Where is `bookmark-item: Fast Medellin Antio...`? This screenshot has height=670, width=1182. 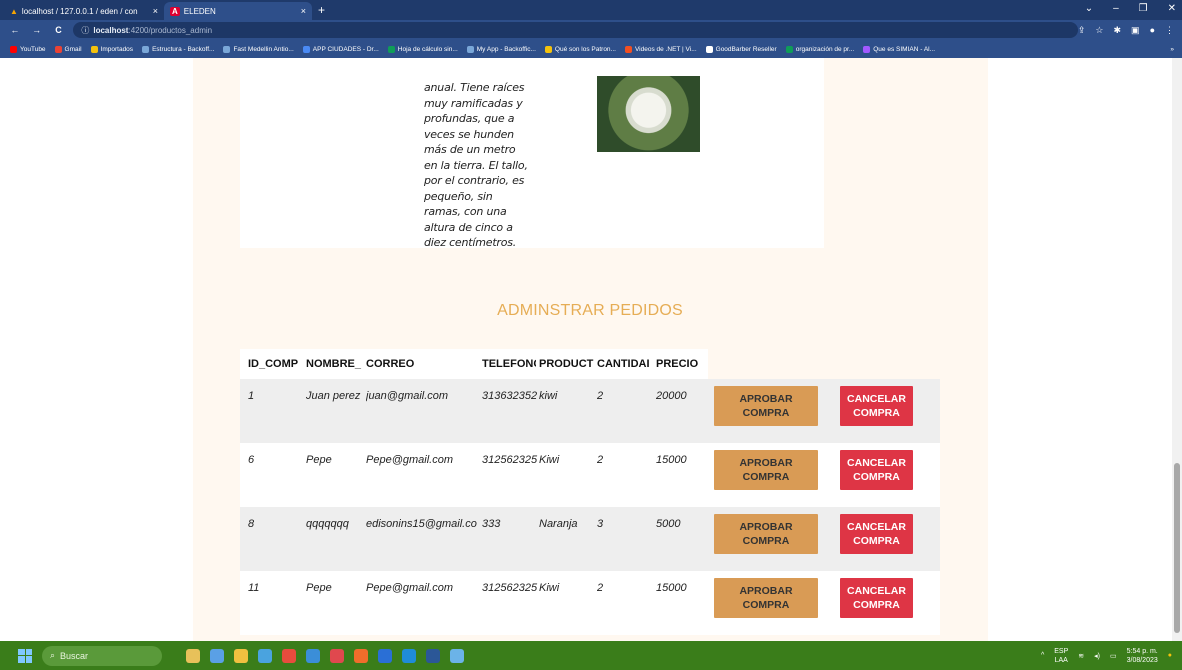
bookmark-item: Fast Medellin Antio... is located at coordinates (258, 49).